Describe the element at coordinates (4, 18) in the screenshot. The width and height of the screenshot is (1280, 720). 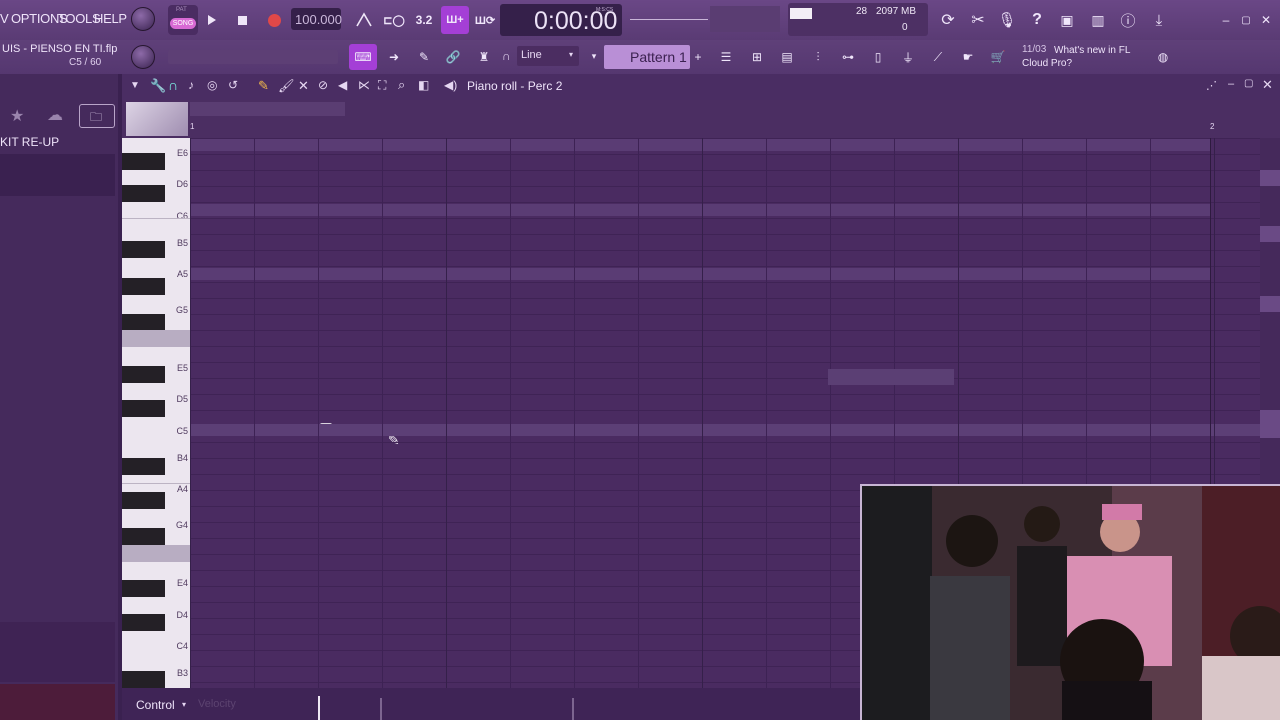
I see `menu-view: V` at that location.